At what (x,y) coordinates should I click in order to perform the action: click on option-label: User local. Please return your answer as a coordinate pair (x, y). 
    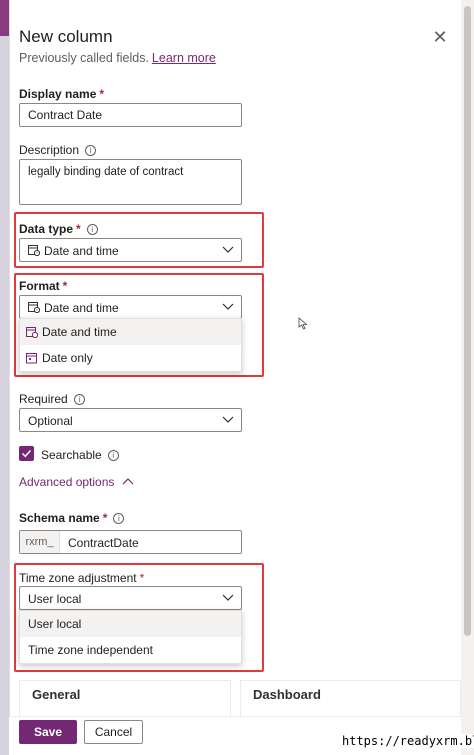
    Looking at the image, I should click on (55, 624).